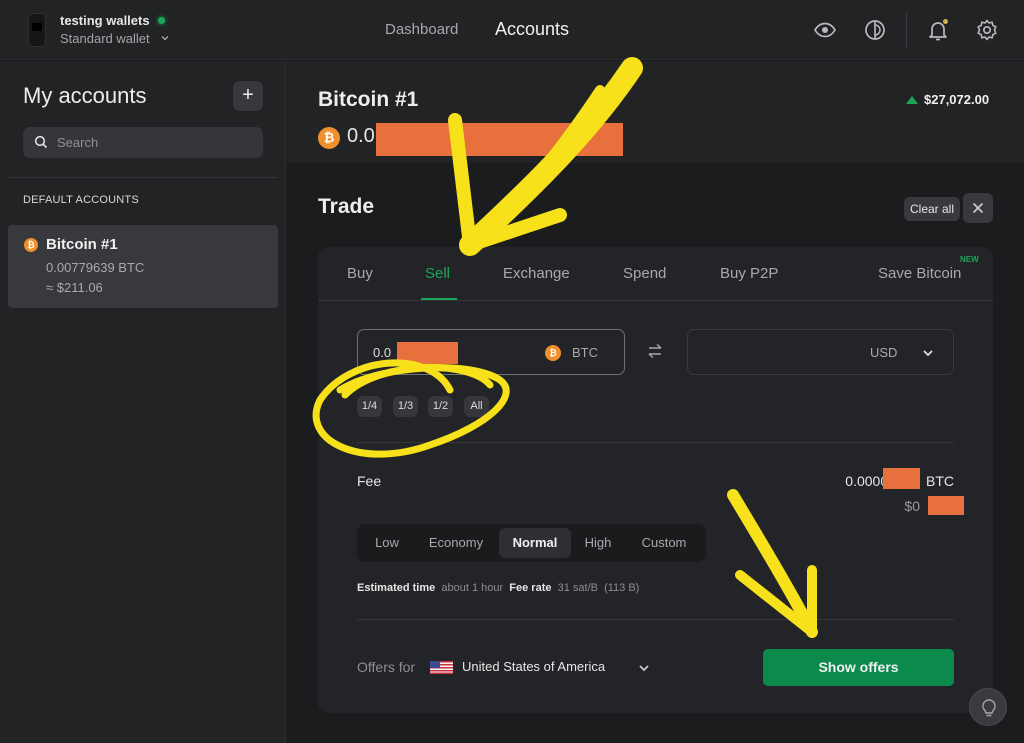 This screenshot has width=1024, height=743. What do you see at coordinates (369, 406) in the screenshot?
I see `fraction-quarter-button: 1/4` at bounding box center [369, 406].